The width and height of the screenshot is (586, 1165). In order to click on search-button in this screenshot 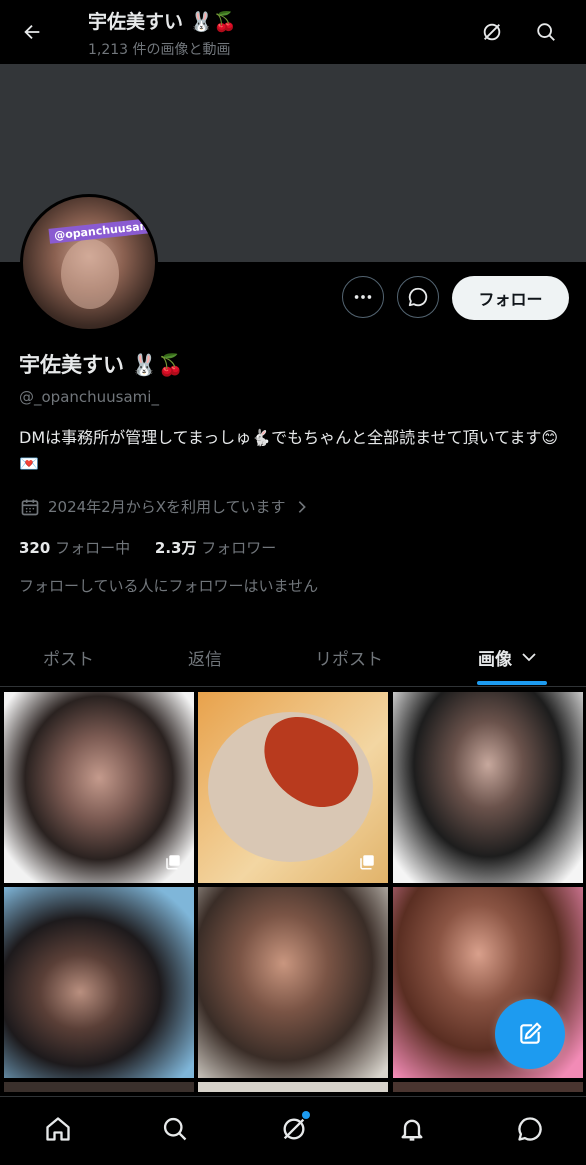, I will do `click(546, 32)`.